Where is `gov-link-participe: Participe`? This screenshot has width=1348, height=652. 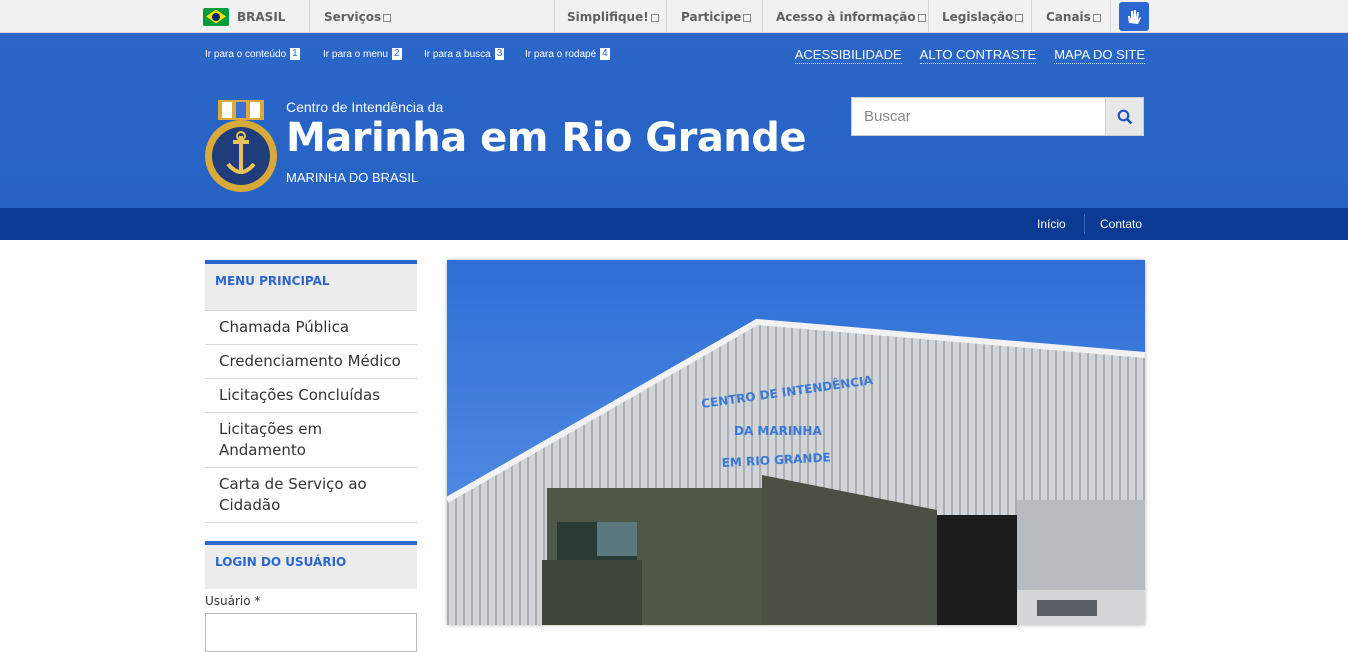
gov-link-participe: Participe is located at coordinates (716, 16).